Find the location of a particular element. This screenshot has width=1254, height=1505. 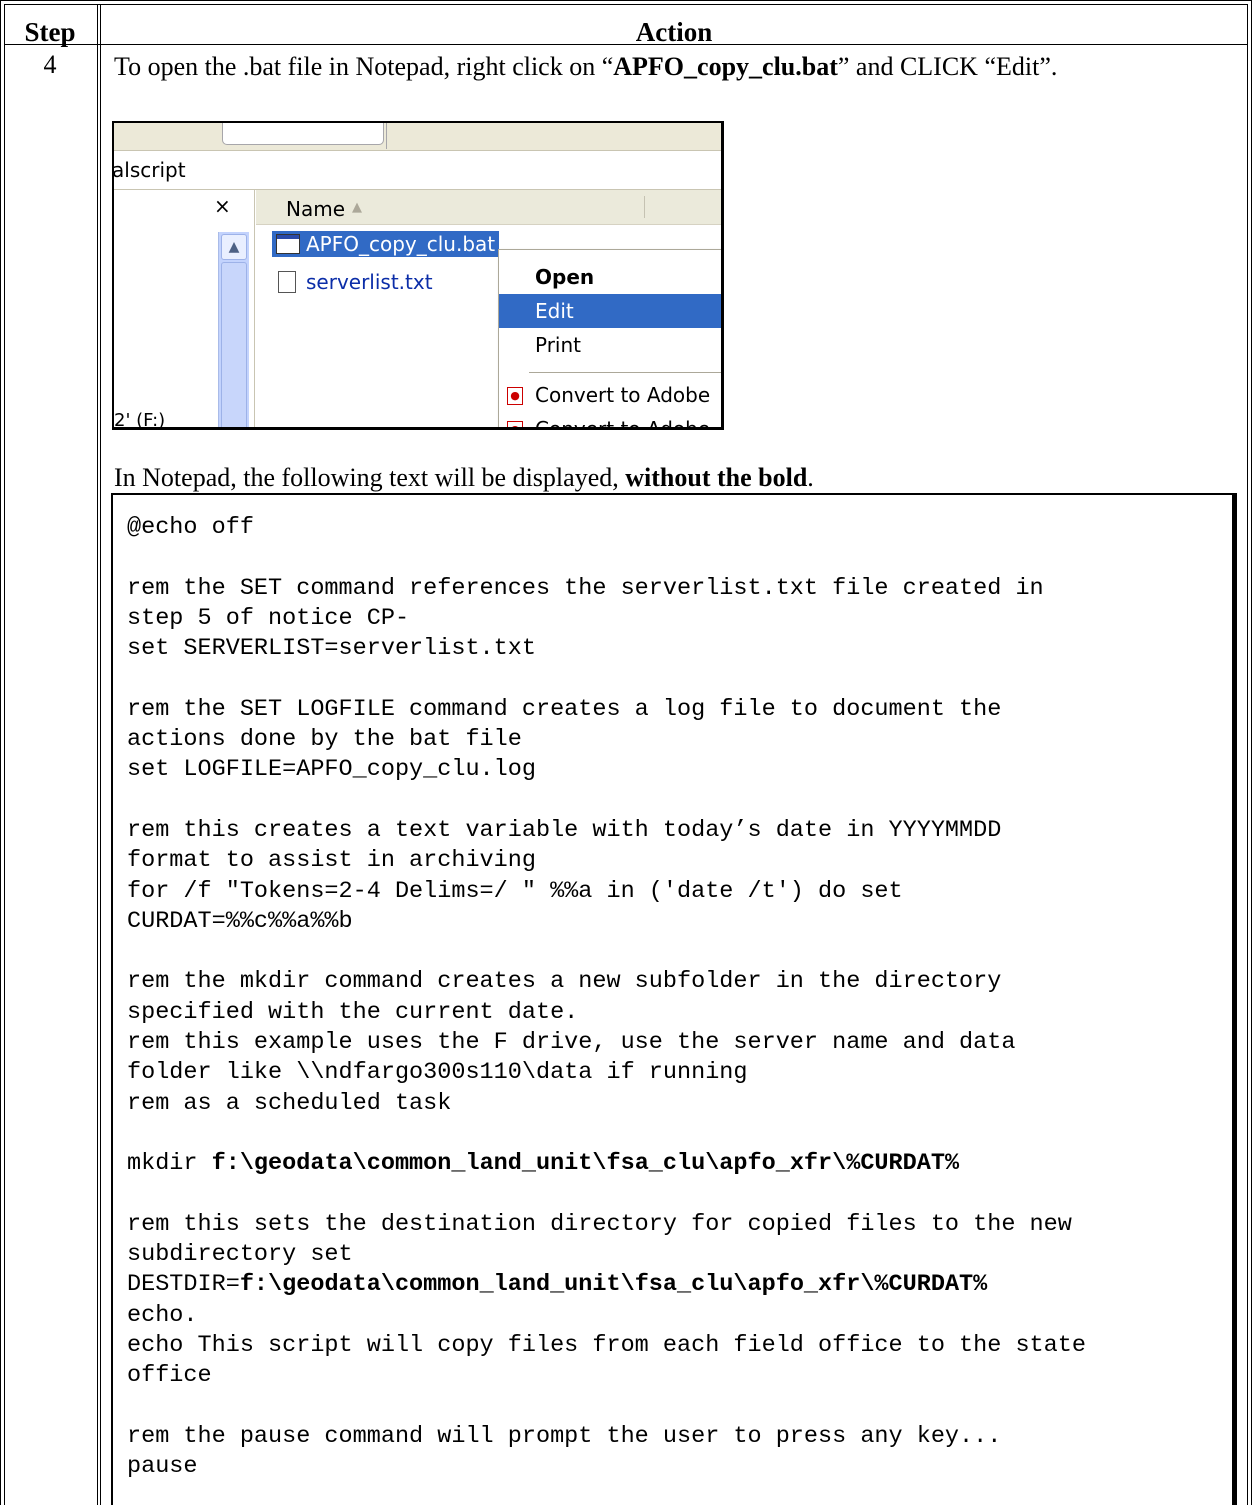

file-item-txt: serverlist.txt is located at coordinates (352, 282).